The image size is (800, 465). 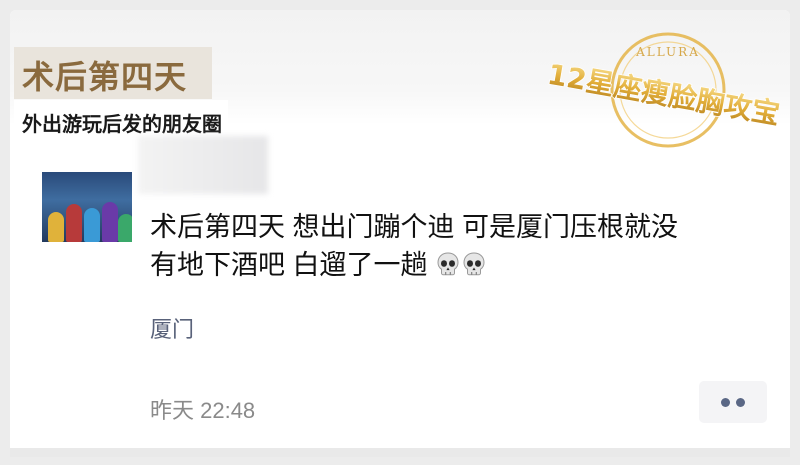 What do you see at coordinates (172, 328) in the screenshot?
I see `location-link: 厦门` at bounding box center [172, 328].